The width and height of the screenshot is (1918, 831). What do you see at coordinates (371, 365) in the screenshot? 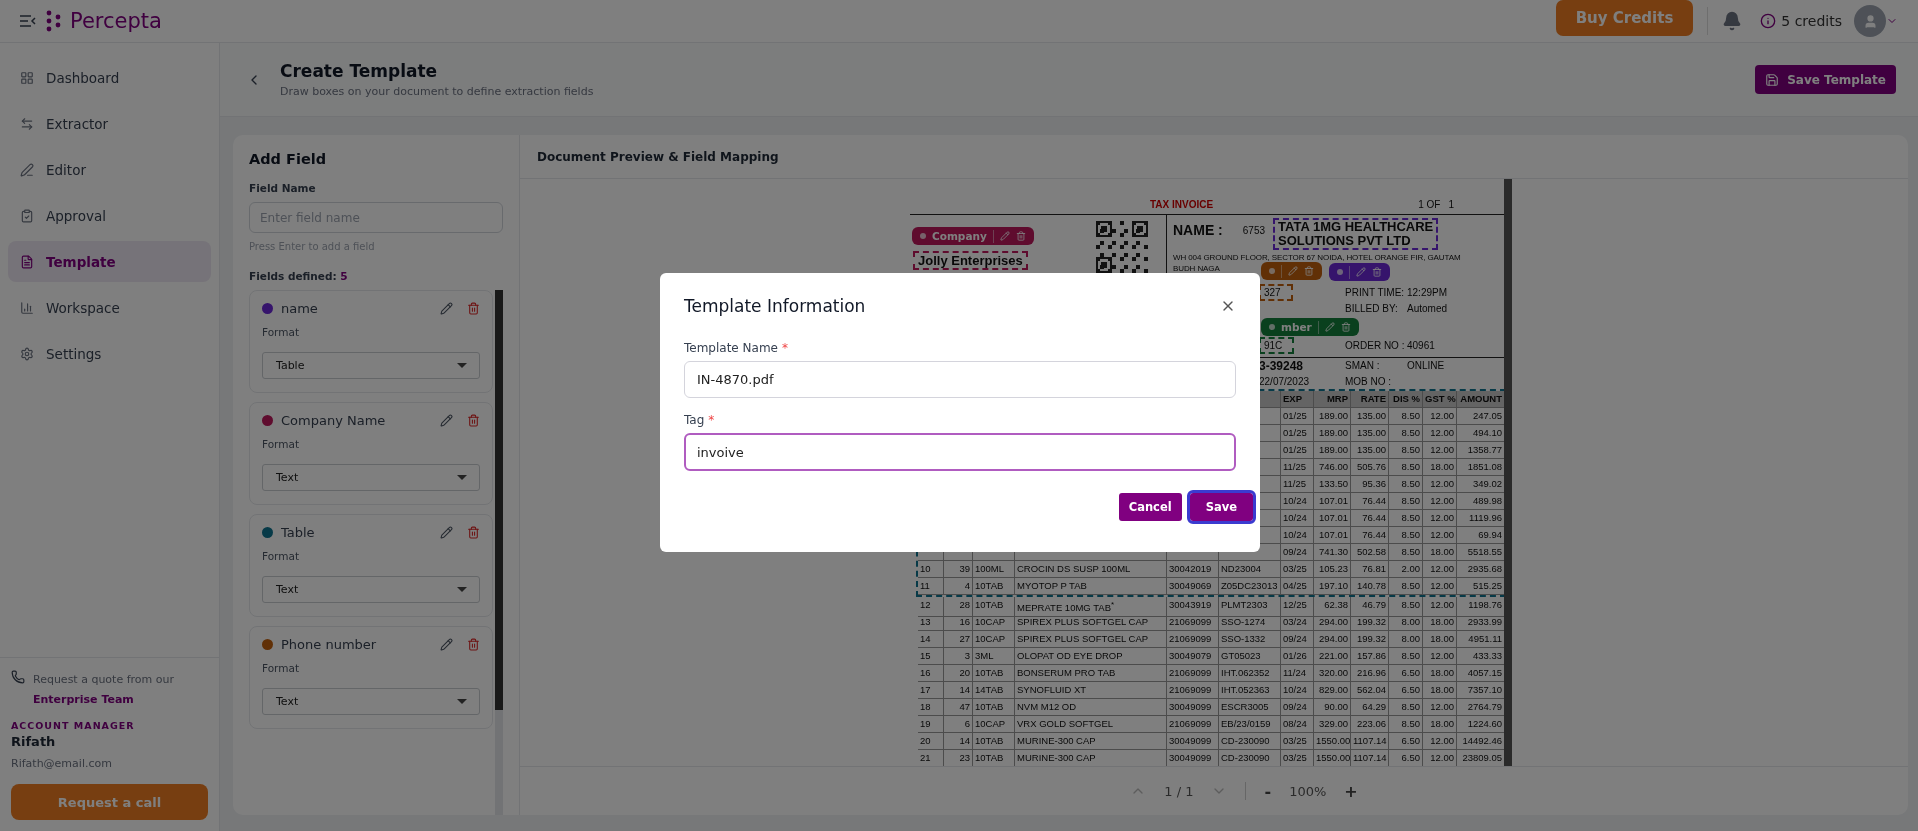
I see `format-select: Table` at bounding box center [371, 365].